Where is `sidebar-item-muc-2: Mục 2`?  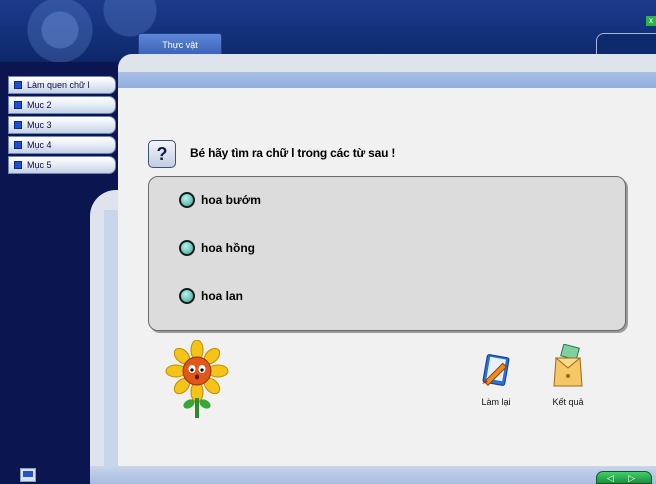 sidebar-item-muc-2: Mục 2 is located at coordinates (62, 105).